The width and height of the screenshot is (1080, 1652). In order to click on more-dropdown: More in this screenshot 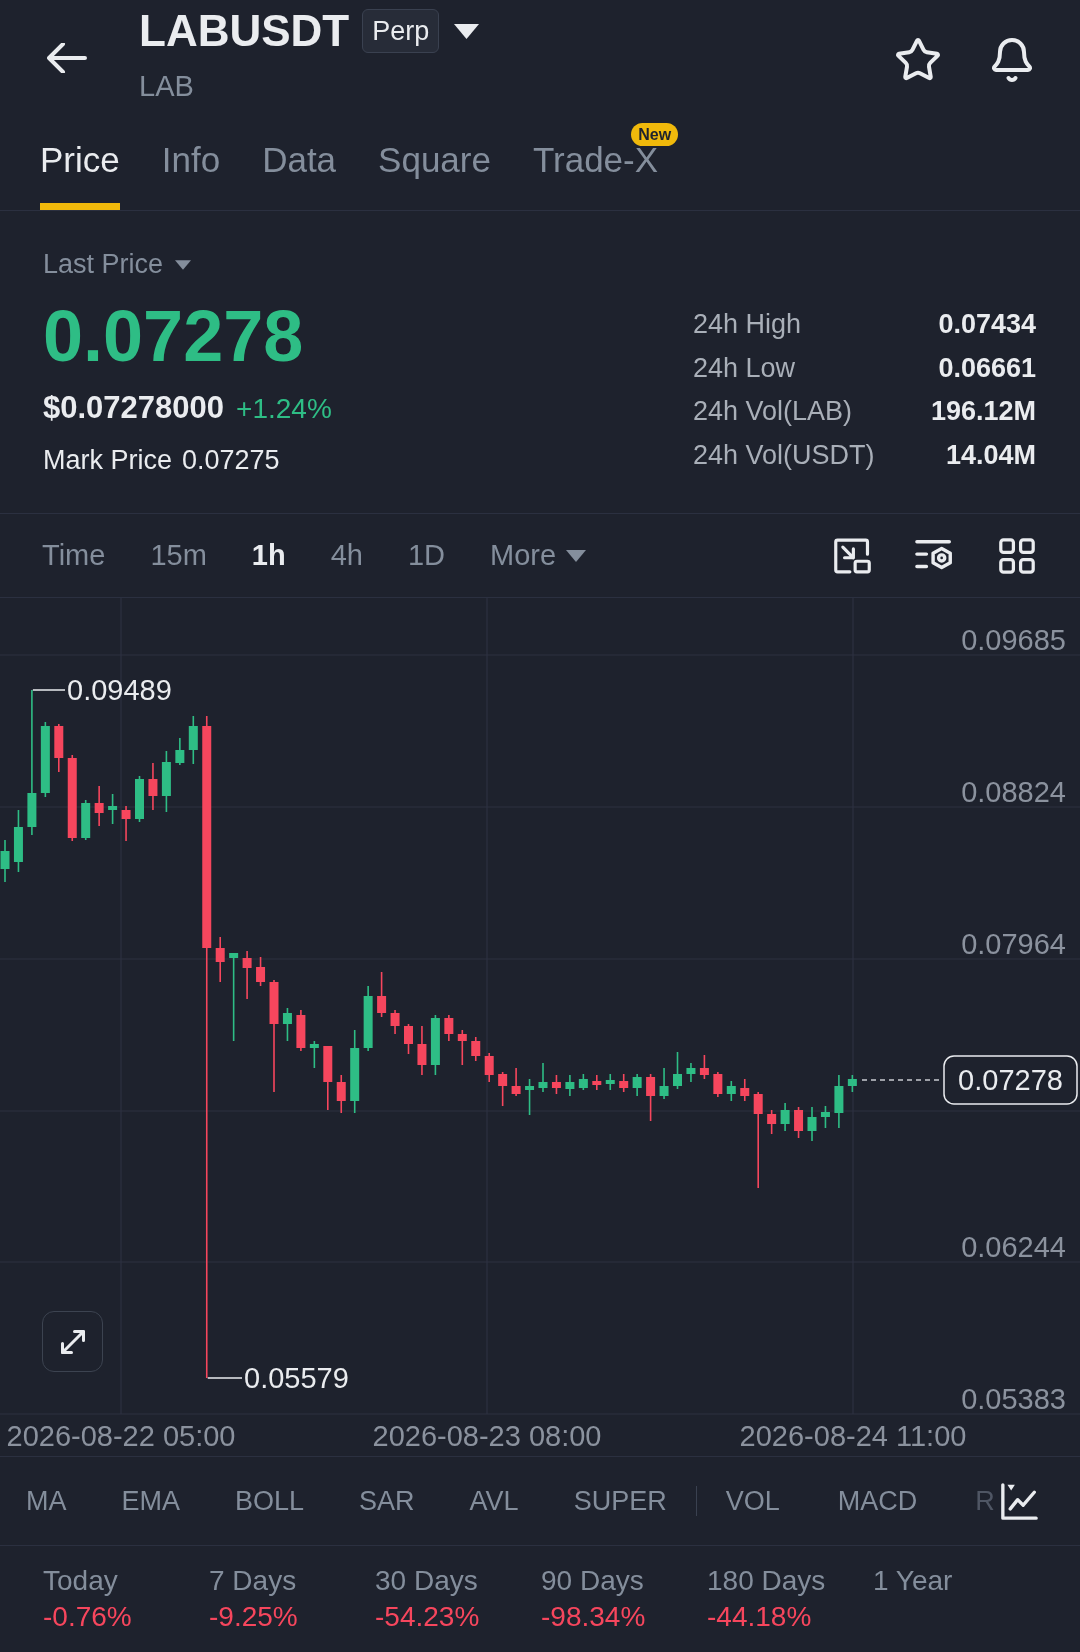, I will do `click(538, 555)`.